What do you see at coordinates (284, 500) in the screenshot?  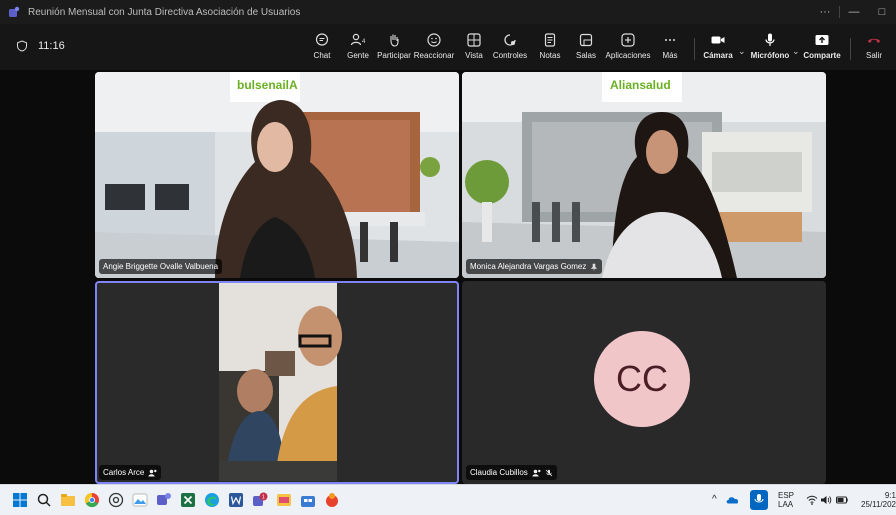 I see `notes-app-icon` at bounding box center [284, 500].